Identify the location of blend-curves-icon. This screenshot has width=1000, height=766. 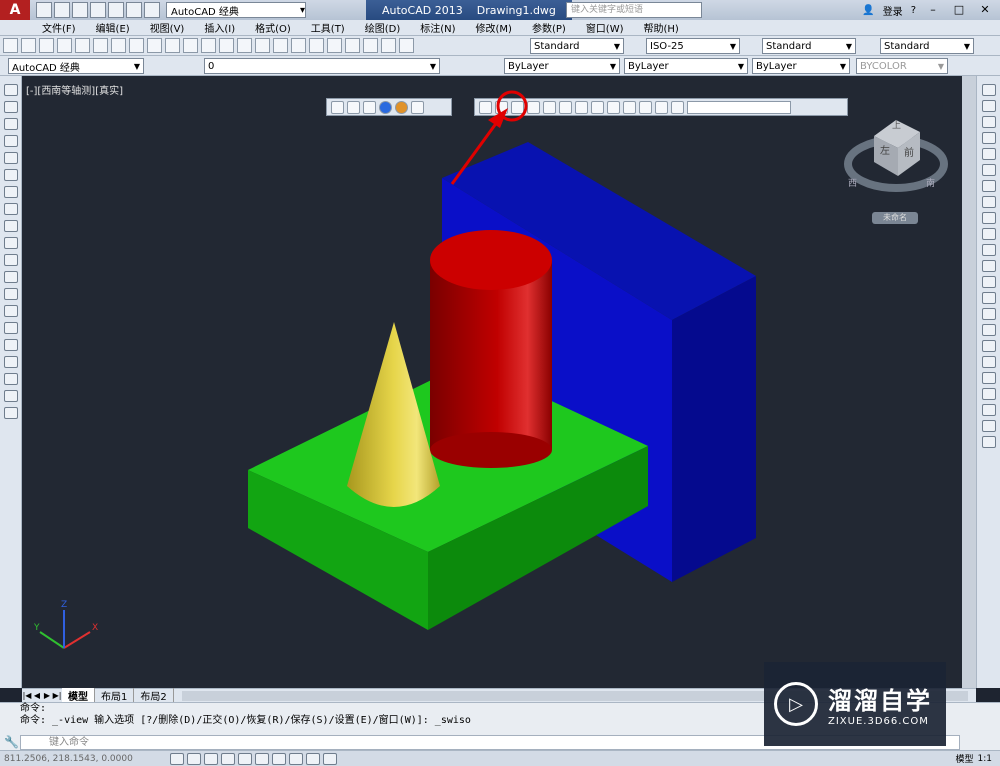
(988, 346).